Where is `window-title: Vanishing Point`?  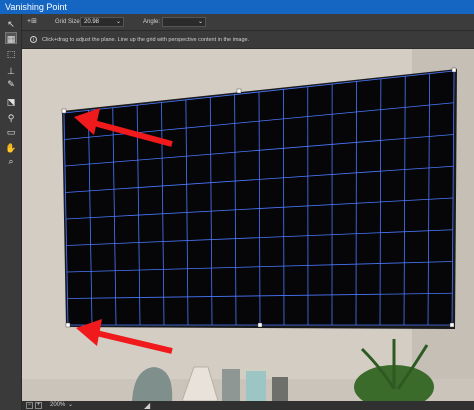 window-title: Vanishing Point is located at coordinates (36, 7).